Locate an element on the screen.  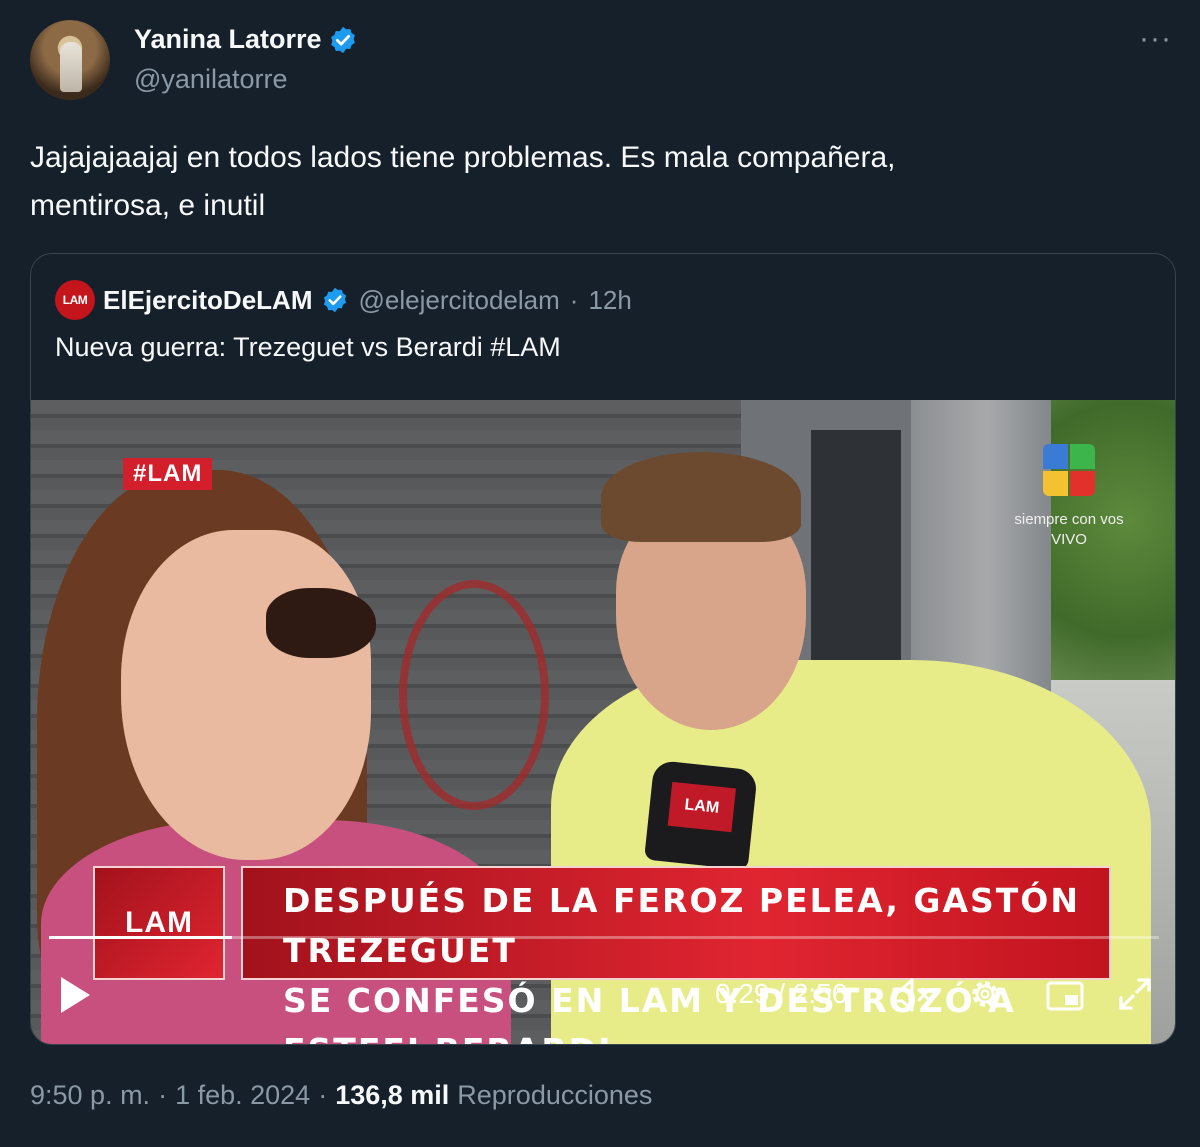
video-person-man-hair is located at coordinates (701, 497).